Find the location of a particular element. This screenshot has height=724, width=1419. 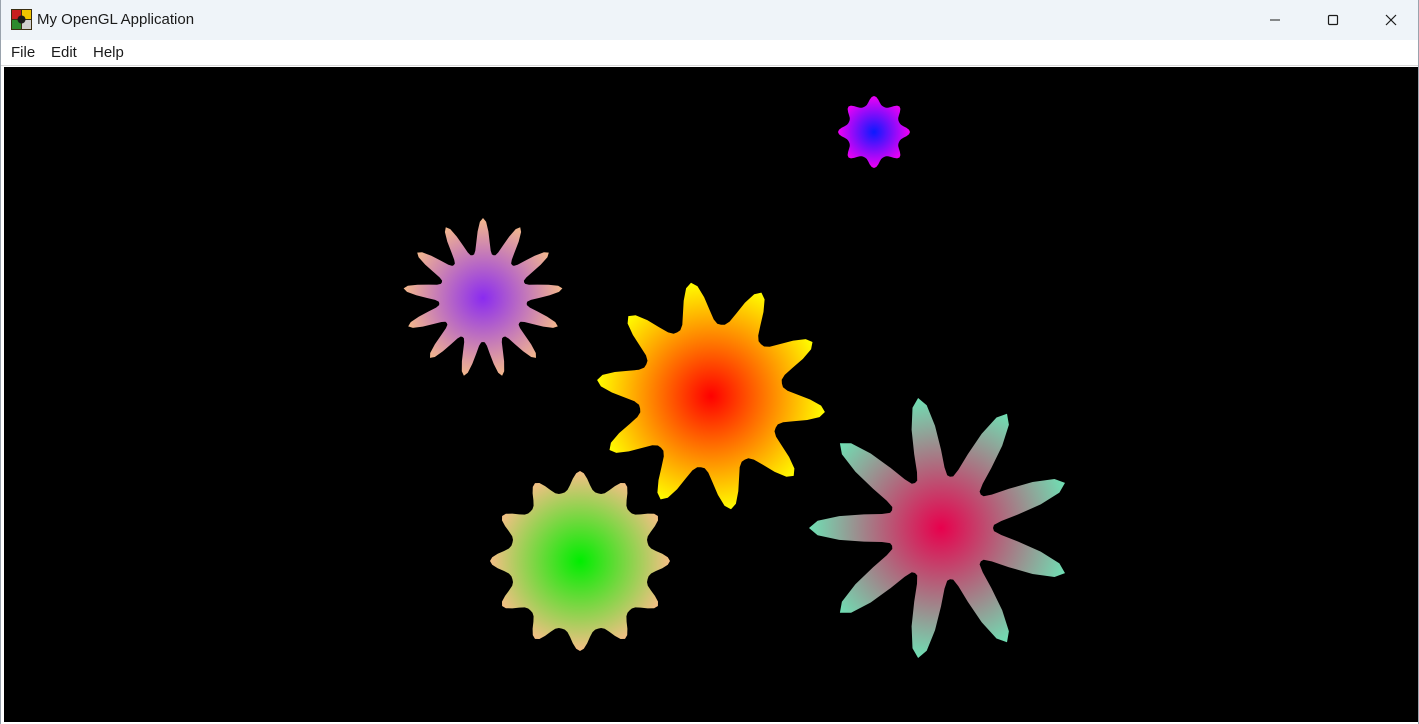

purple-star-shape is located at coordinates (483, 297).